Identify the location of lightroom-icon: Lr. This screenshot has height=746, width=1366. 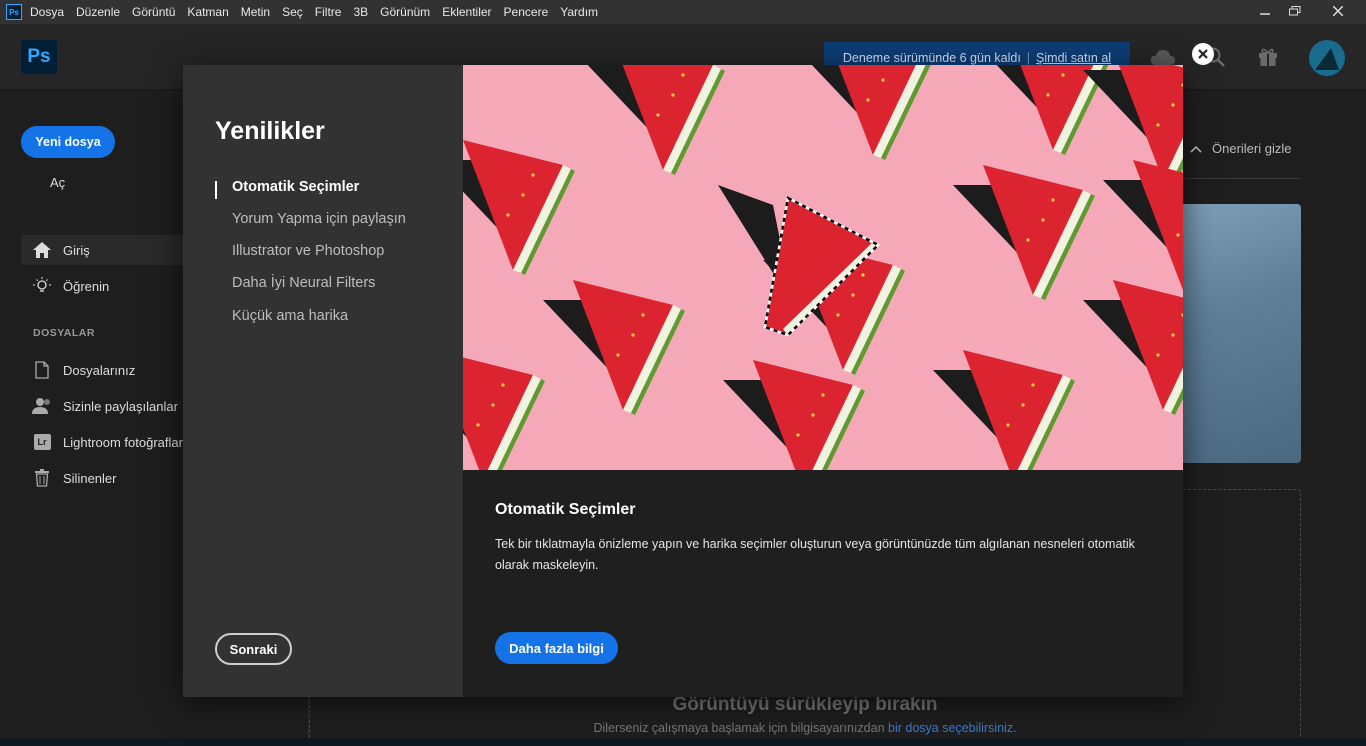
(42, 442).